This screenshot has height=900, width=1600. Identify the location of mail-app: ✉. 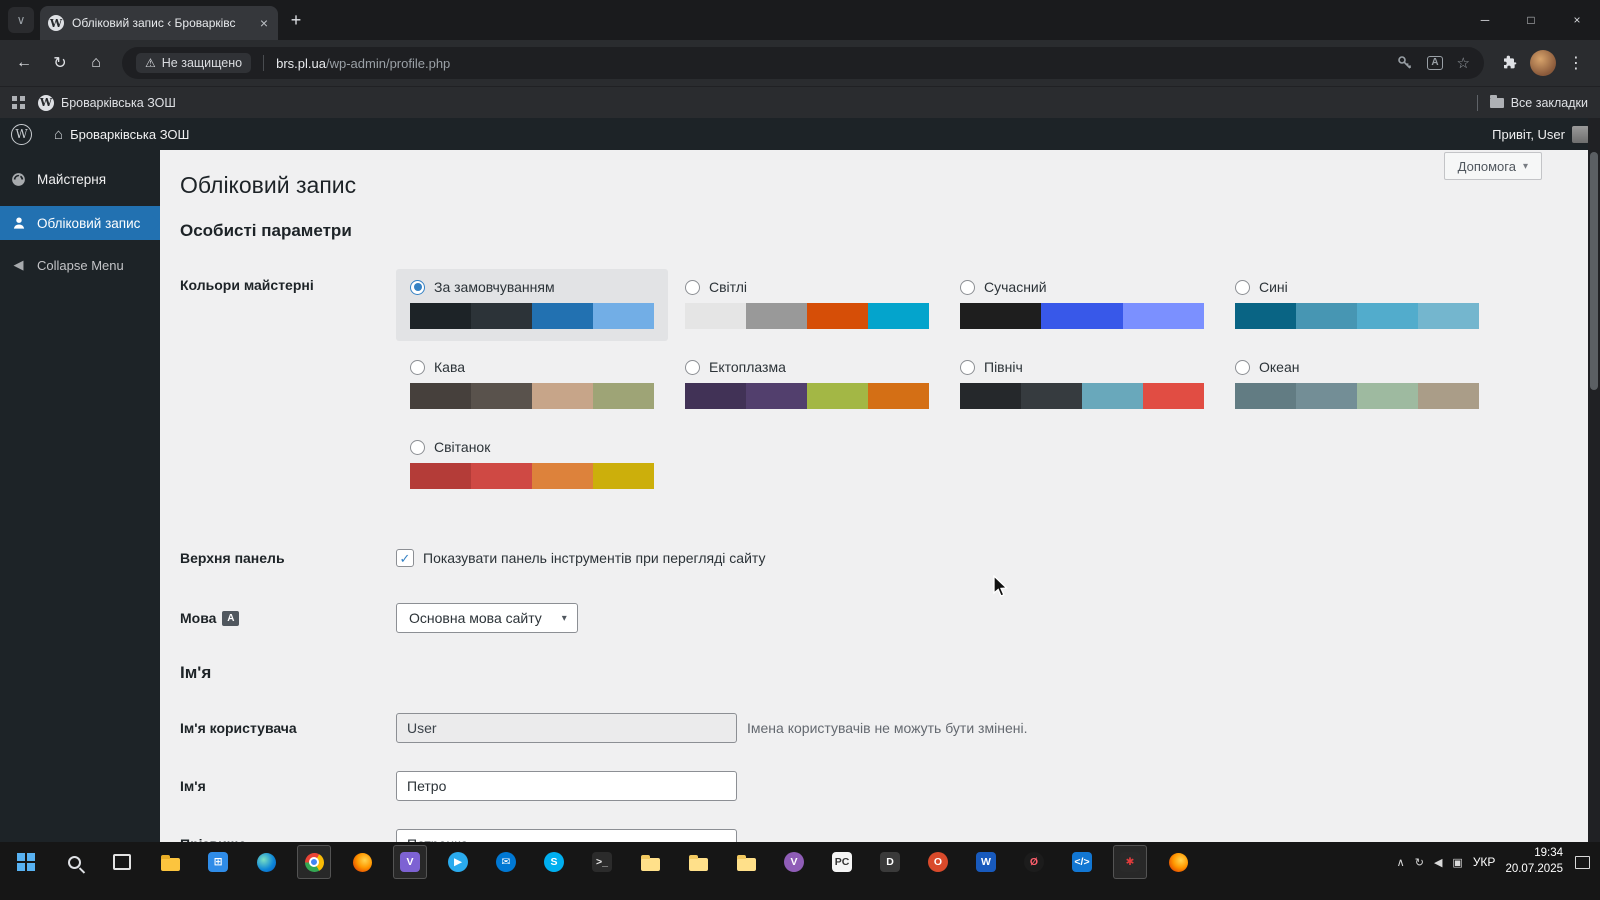
(506, 862).